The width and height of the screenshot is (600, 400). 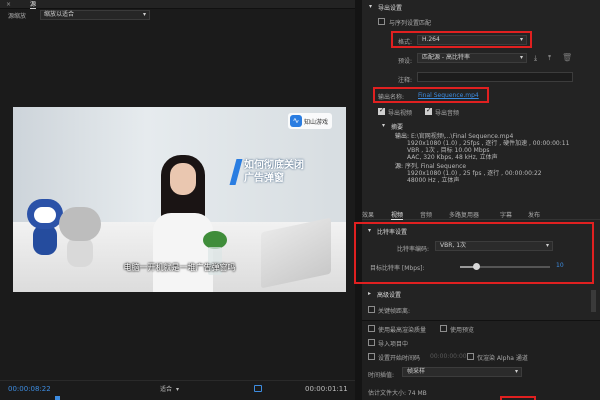 What do you see at coordinates (426, 214) in the screenshot?
I see `tab-audio: 音频` at bounding box center [426, 214].